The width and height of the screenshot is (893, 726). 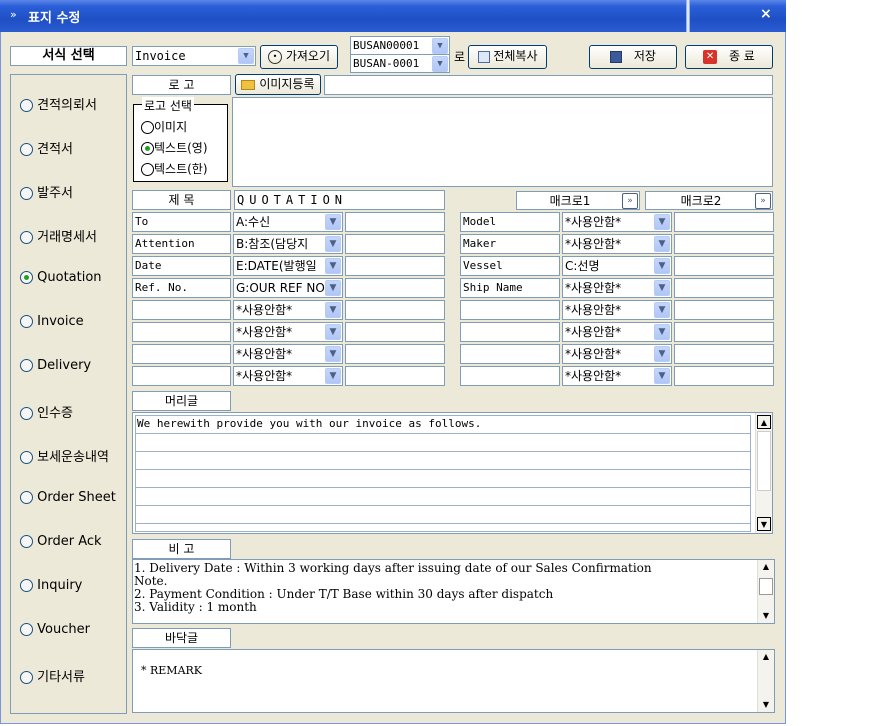 What do you see at coordinates (164, 126) in the screenshot?
I see `logo-select-option: 이미지` at bounding box center [164, 126].